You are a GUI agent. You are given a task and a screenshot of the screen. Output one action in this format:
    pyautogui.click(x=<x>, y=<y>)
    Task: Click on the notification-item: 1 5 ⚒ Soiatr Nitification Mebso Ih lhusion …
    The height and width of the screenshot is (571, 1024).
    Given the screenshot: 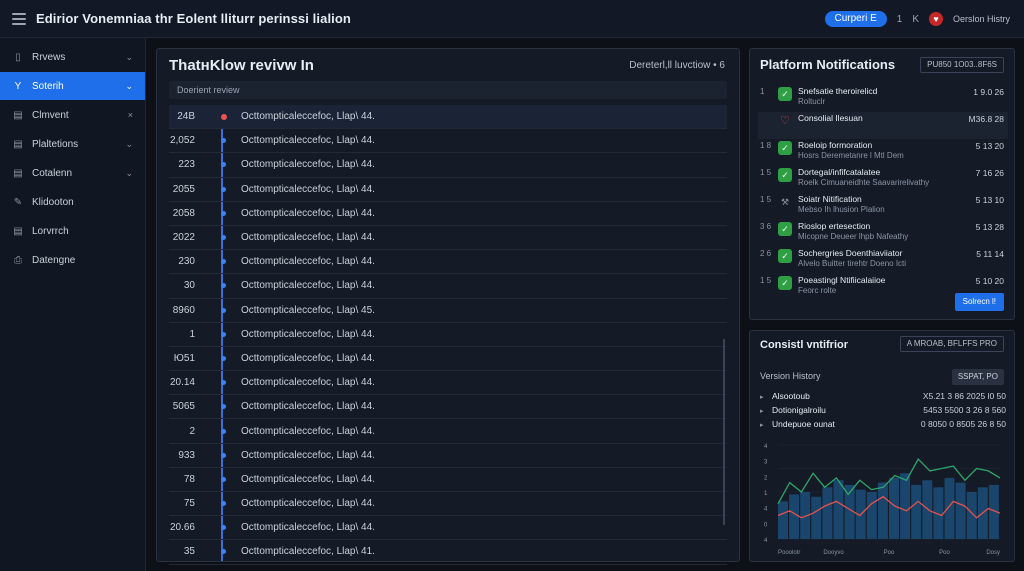 What is the action you would take?
    pyautogui.click(x=883, y=206)
    